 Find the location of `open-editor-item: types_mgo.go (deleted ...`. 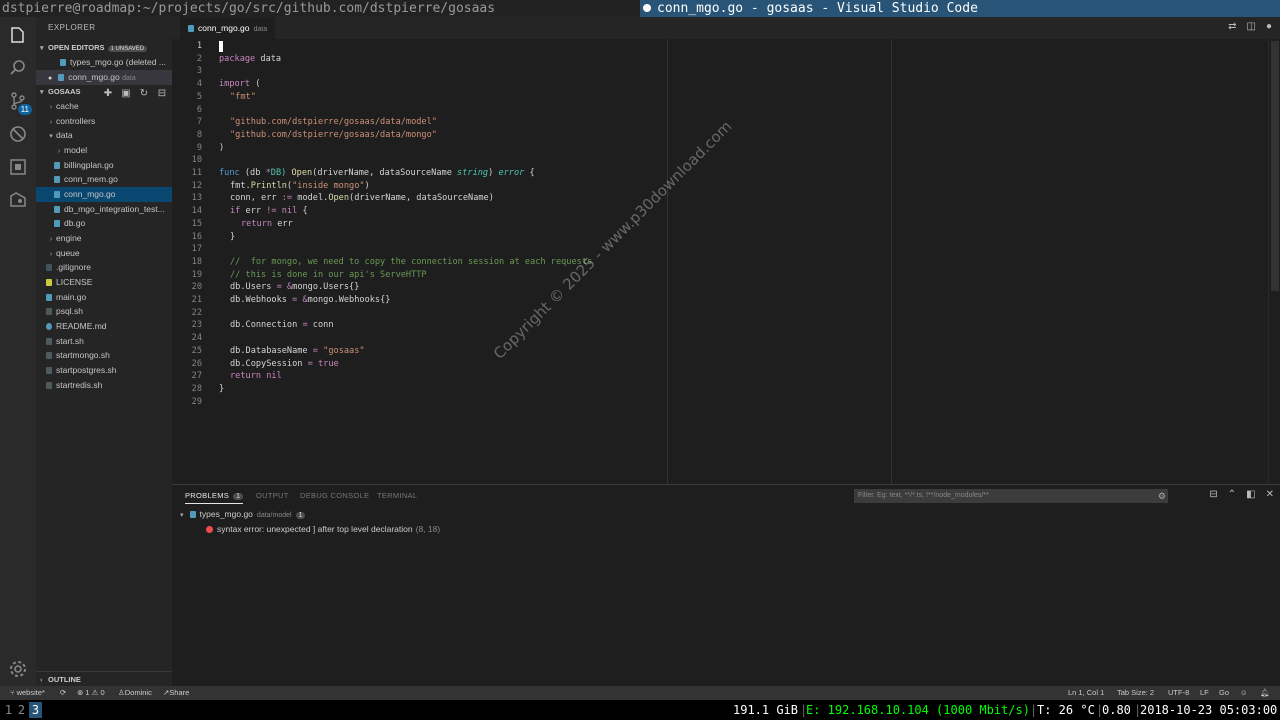

open-editor-item: types_mgo.go (deleted ... is located at coordinates (104, 62).